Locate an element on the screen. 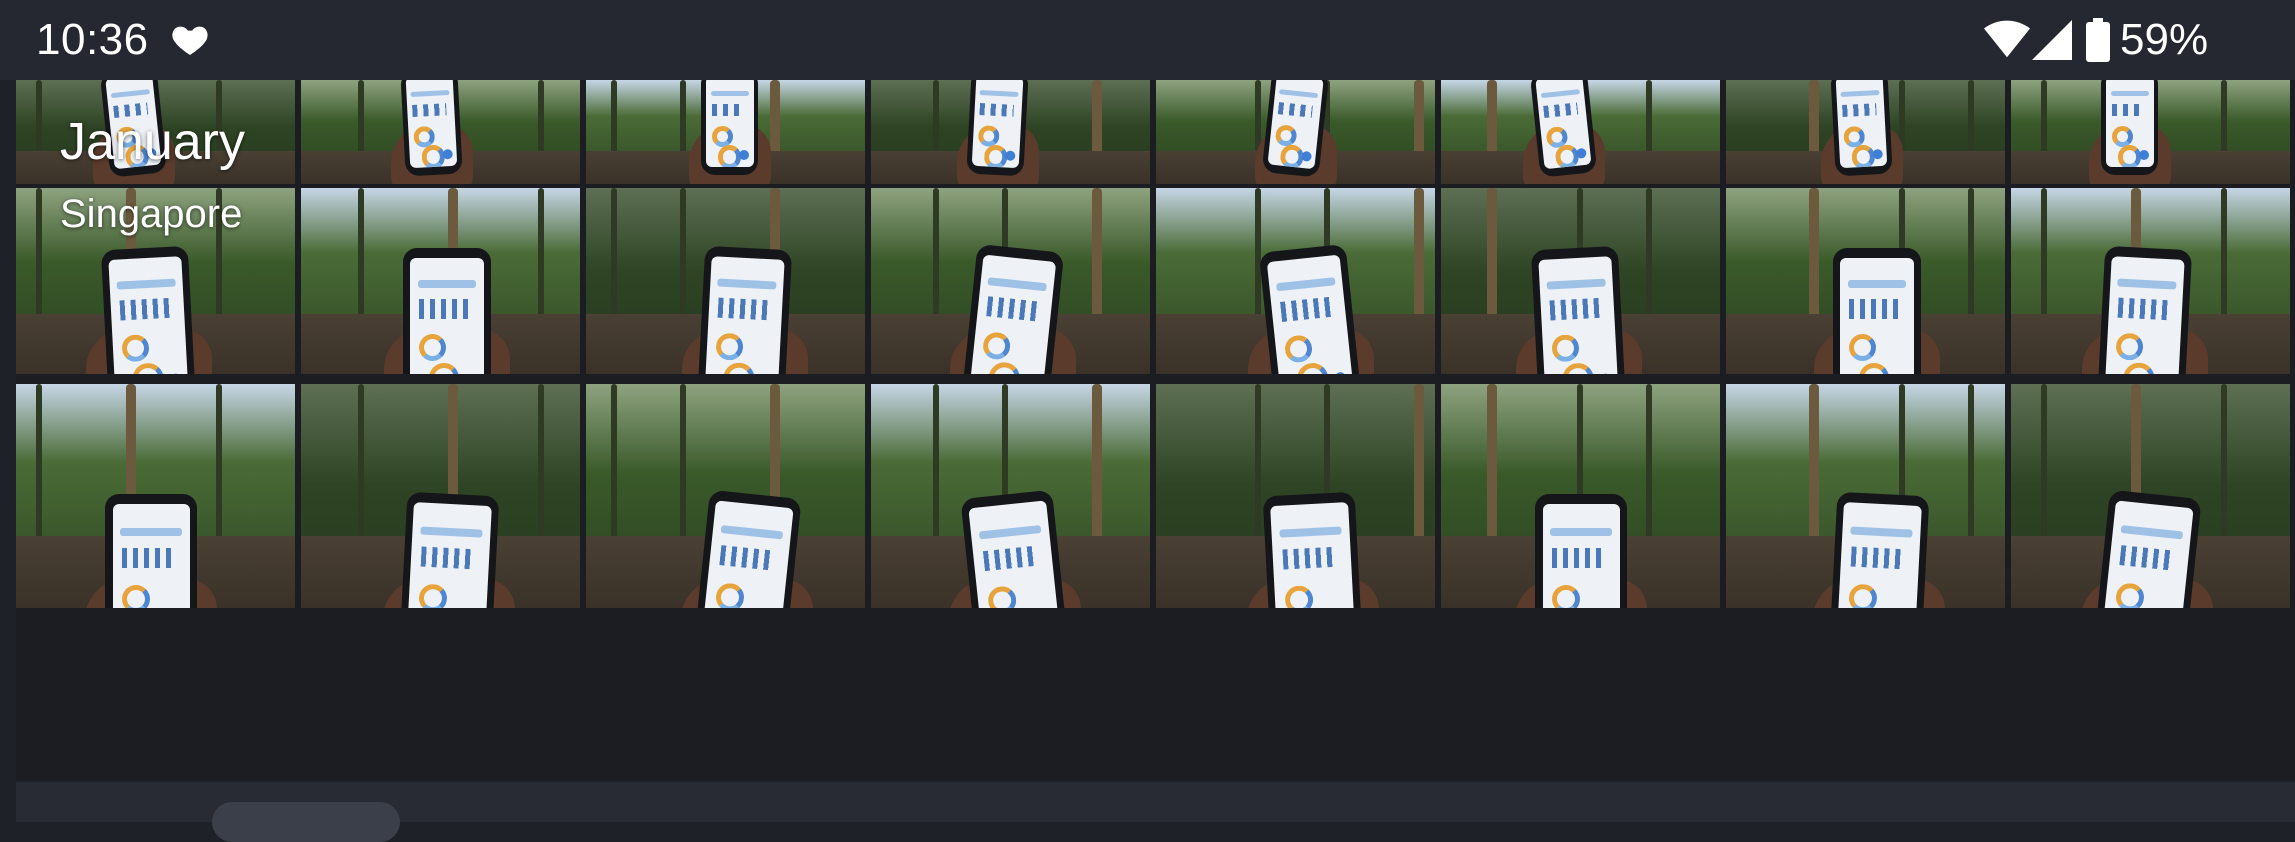 The width and height of the screenshot is (2295, 842). battery-percentage: 59% is located at coordinates (2164, 39).